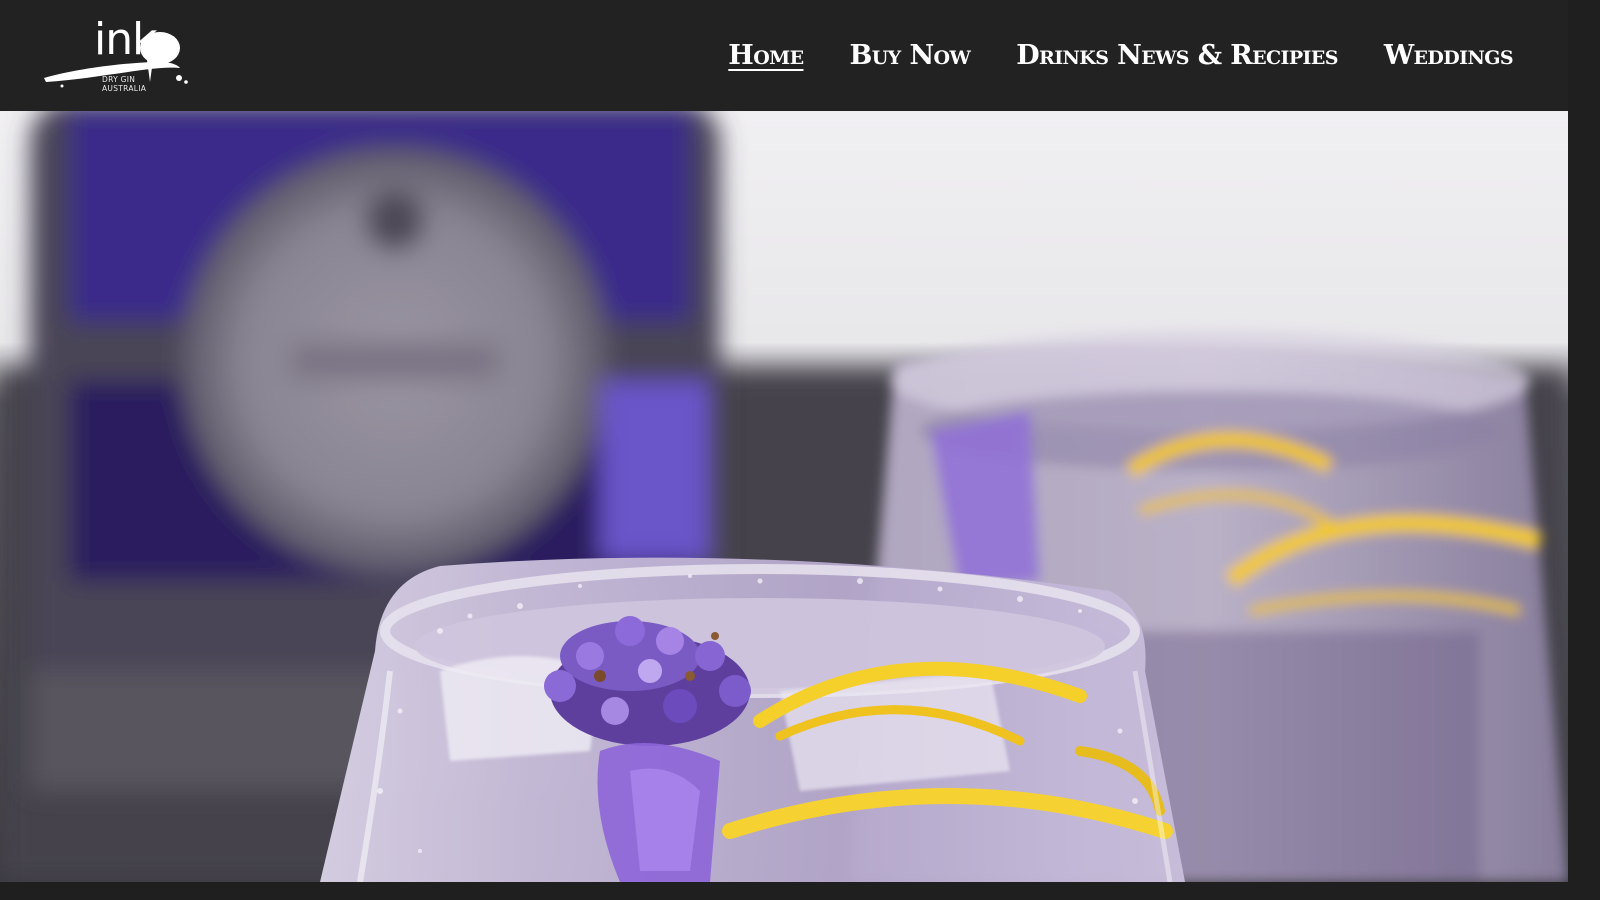  Describe the element at coordinates (766, 55) in the screenshot. I see `nav-home: Home` at that location.